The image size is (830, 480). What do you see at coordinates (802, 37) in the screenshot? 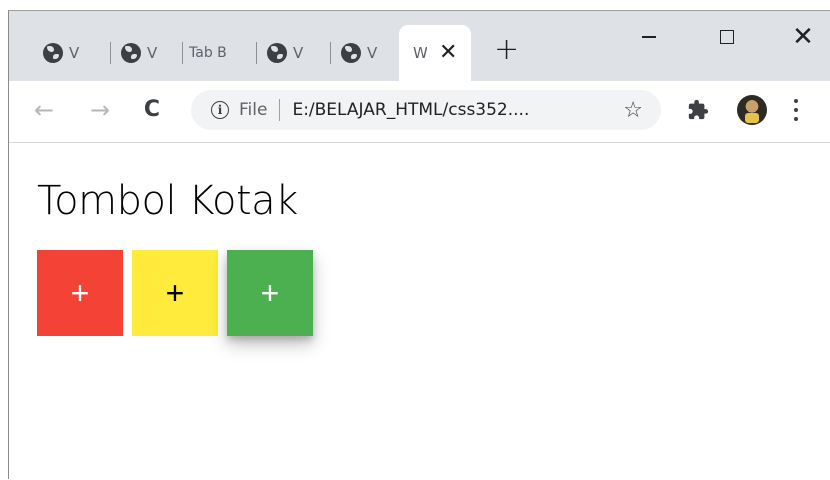
I see `window-close-button: ✕` at bounding box center [802, 37].